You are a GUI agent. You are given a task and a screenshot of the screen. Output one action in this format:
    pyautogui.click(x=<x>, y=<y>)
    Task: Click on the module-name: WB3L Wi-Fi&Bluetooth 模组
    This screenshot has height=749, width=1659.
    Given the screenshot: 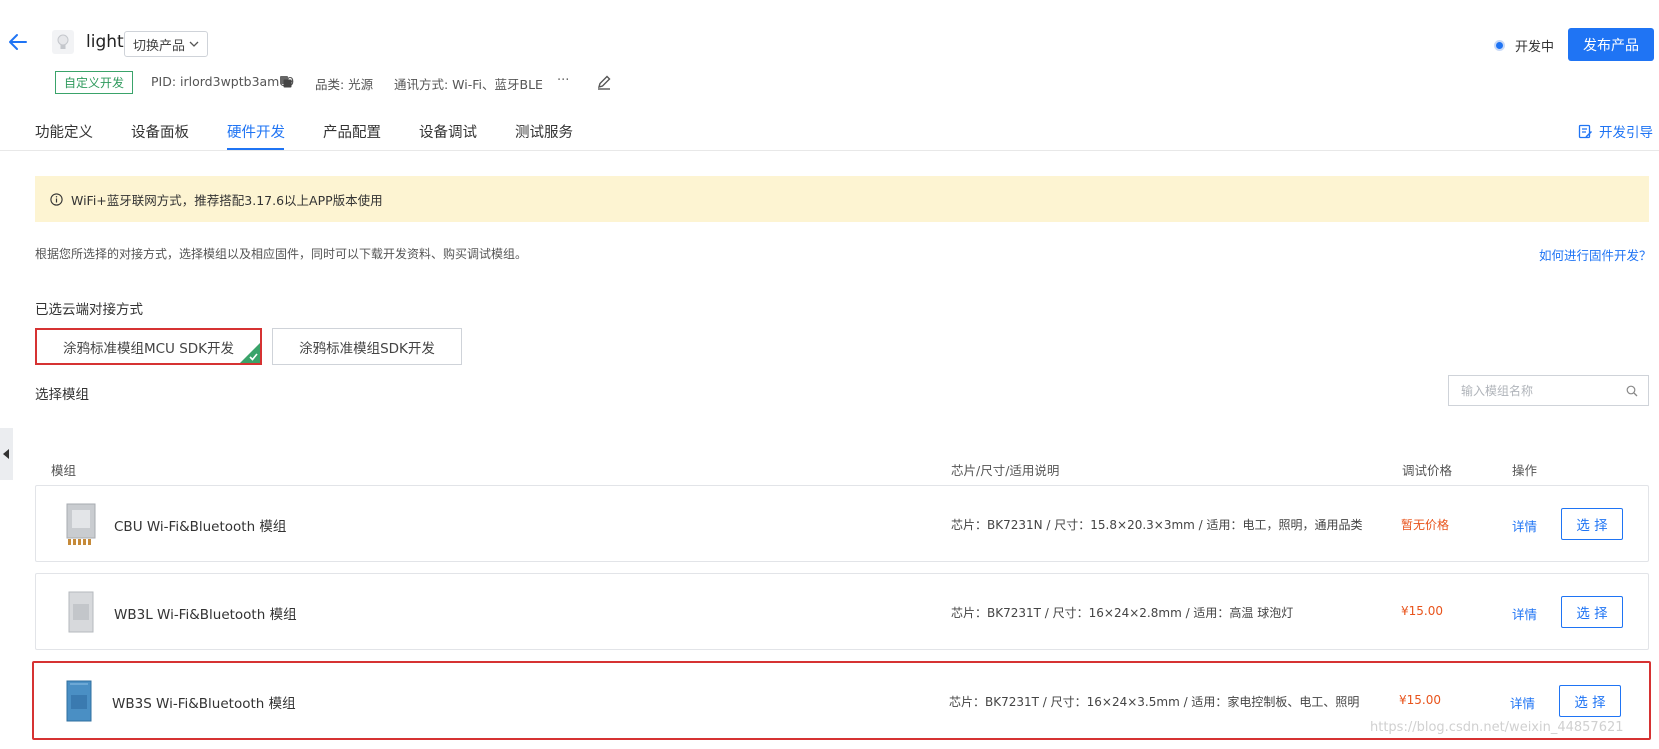 What is the action you would take?
    pyautogui.click(x=205, y=615)
    